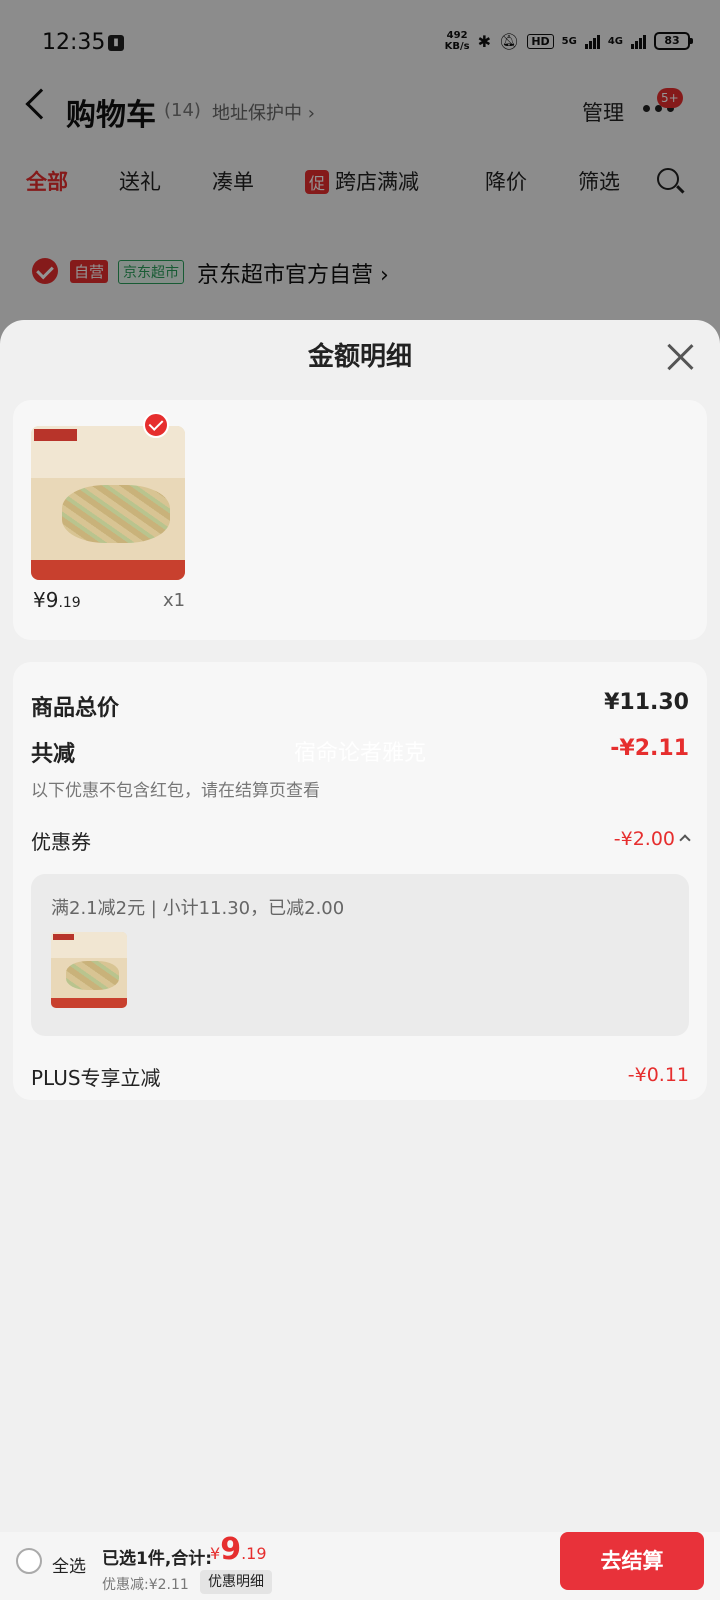 Image resolution: width=720 pixels, height=1600 pixels. I want to click on plus-discount-label: PLUS专享立减, so click(96, 1078).